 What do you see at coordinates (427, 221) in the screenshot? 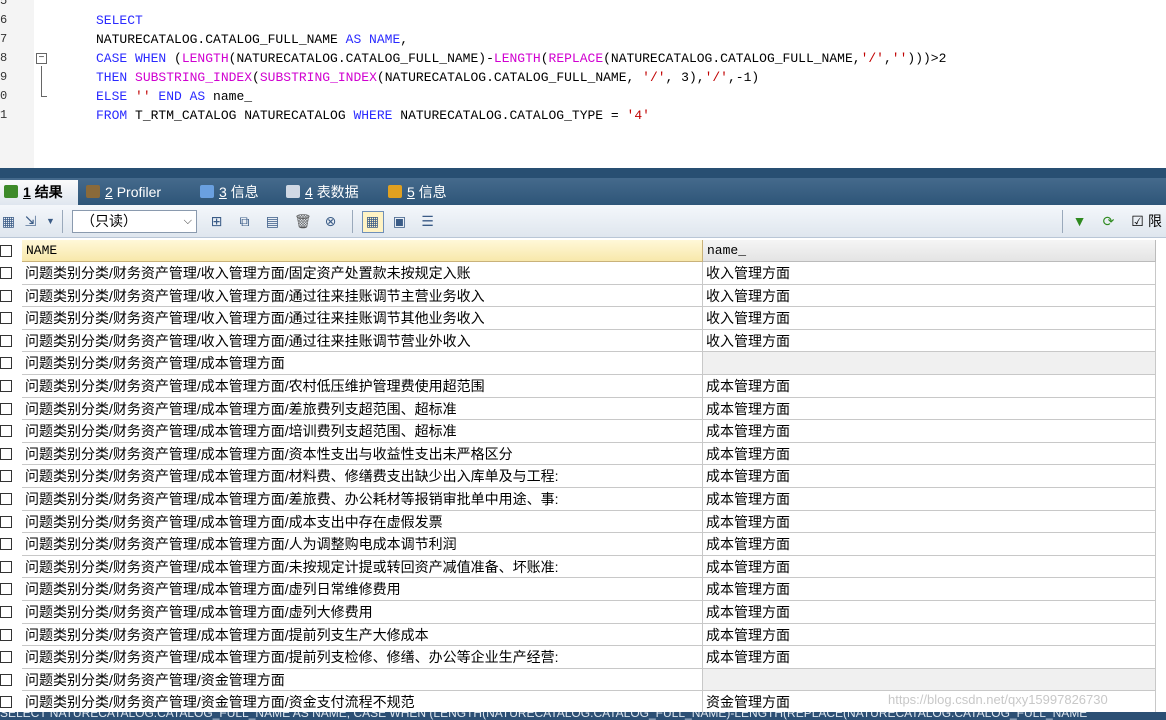
I see `text-mode-icon: ☰` at bounding box center [427, 221].